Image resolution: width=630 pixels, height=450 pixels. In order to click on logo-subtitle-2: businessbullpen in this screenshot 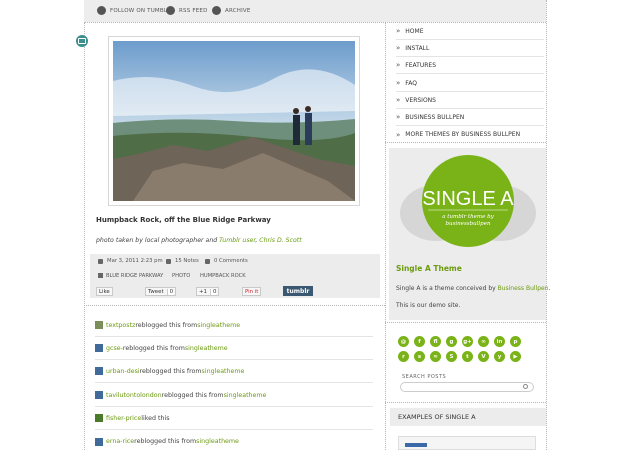, I will do `click(468, 224)`.